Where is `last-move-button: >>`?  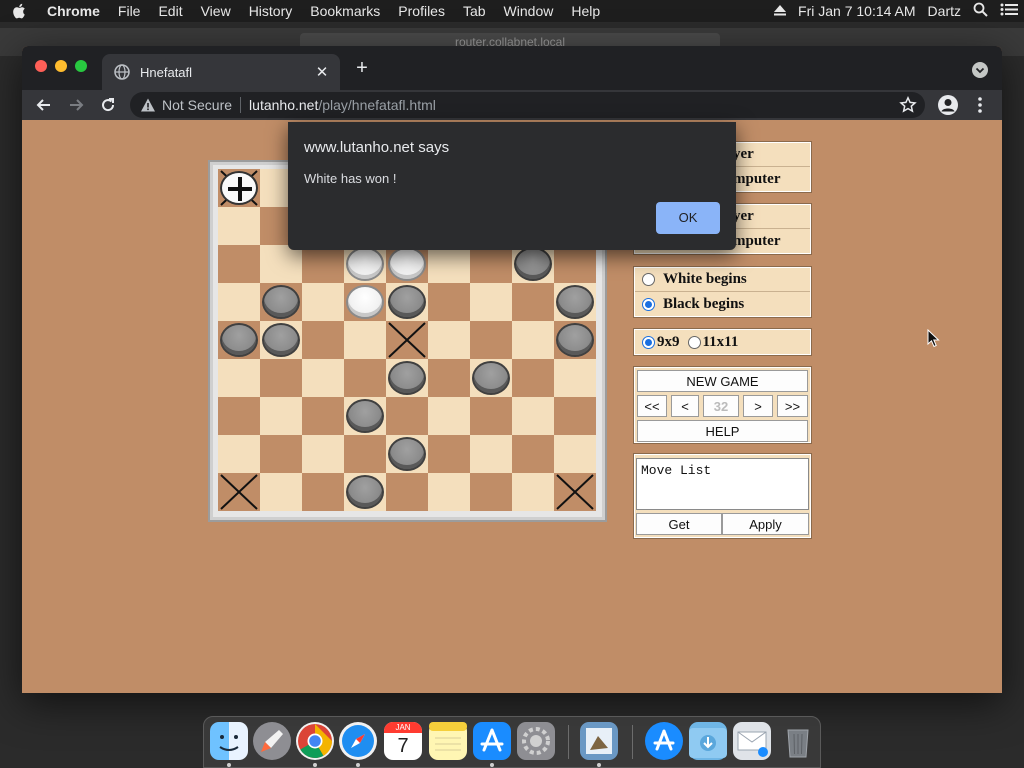 last-move-button: >> is located at coordinates (792, 406).